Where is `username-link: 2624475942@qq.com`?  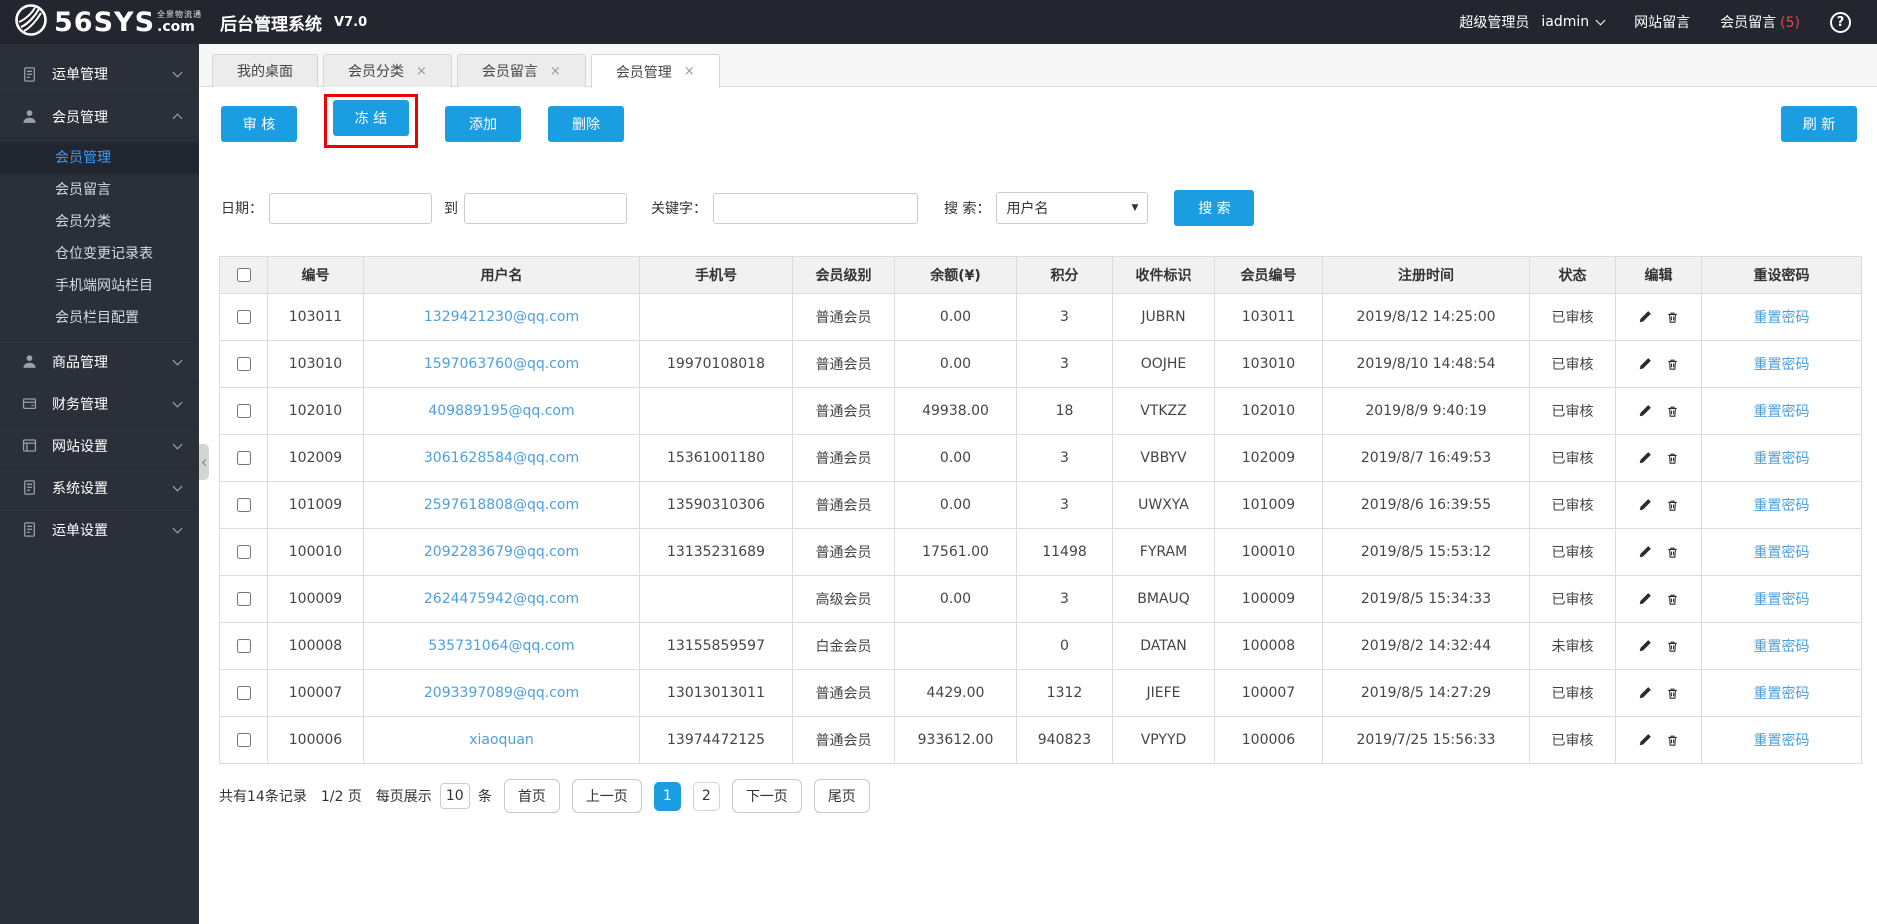 username-link: 2624475942@qq.com is located at coordinates (501, 599).